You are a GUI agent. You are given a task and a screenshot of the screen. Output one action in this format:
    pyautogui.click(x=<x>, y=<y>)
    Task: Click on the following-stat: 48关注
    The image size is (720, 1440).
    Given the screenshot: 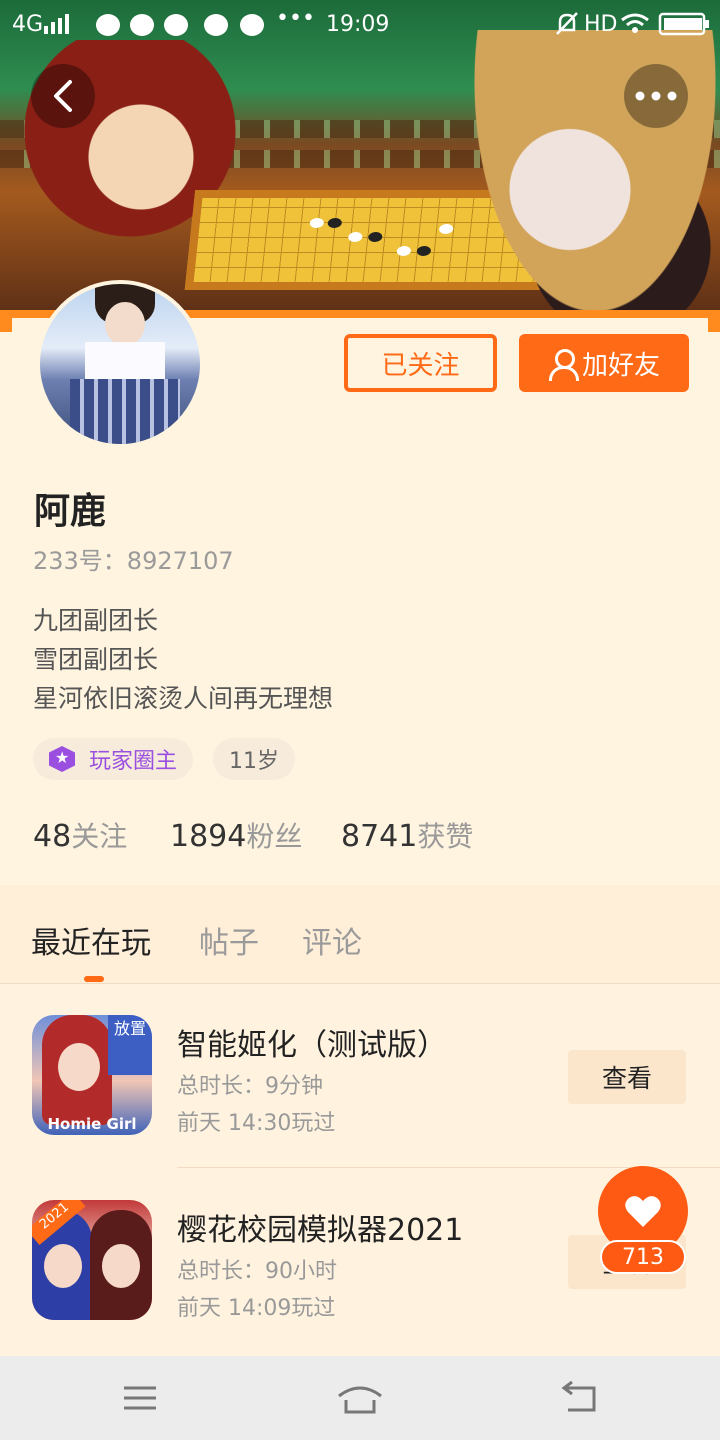 What is the action you would take?
    pyautogui.click(x=80, y=835)
    